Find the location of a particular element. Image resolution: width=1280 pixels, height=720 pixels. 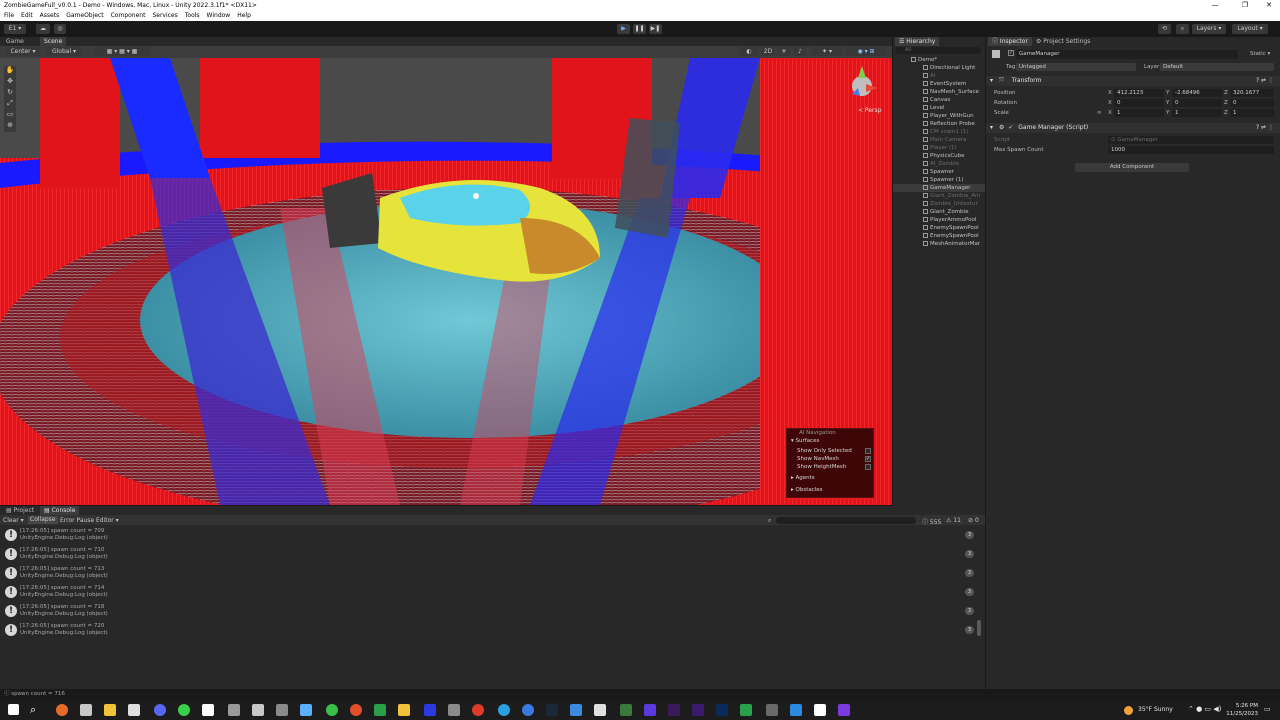

premiere-icon is located at coordinates (698, 710).